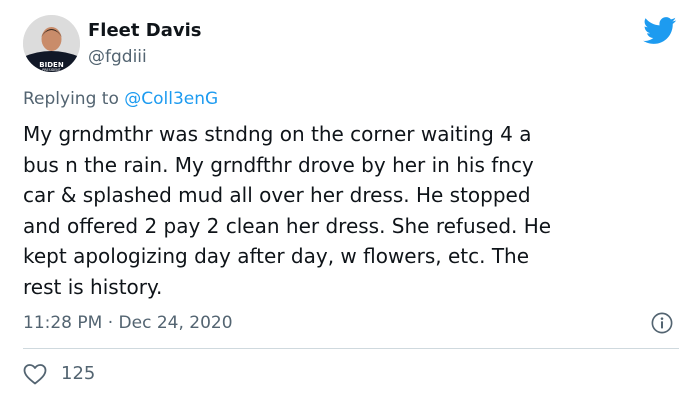 This screenshot has width=700, height=402. Describe the element at coordinates (74, 99) in the screenshot. I see `replying-to-prefix: Replying to` at that location.